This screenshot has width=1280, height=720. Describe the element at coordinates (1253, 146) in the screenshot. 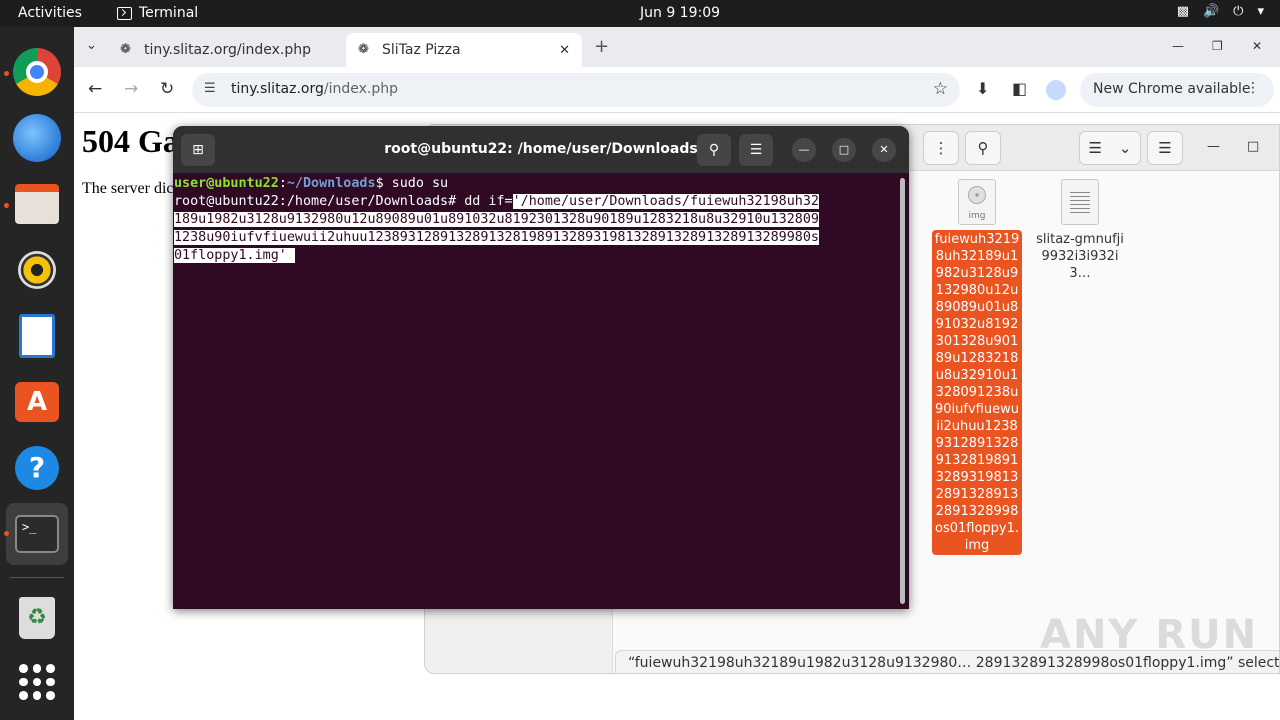

I see `files-maximize-icon: □` at that location.